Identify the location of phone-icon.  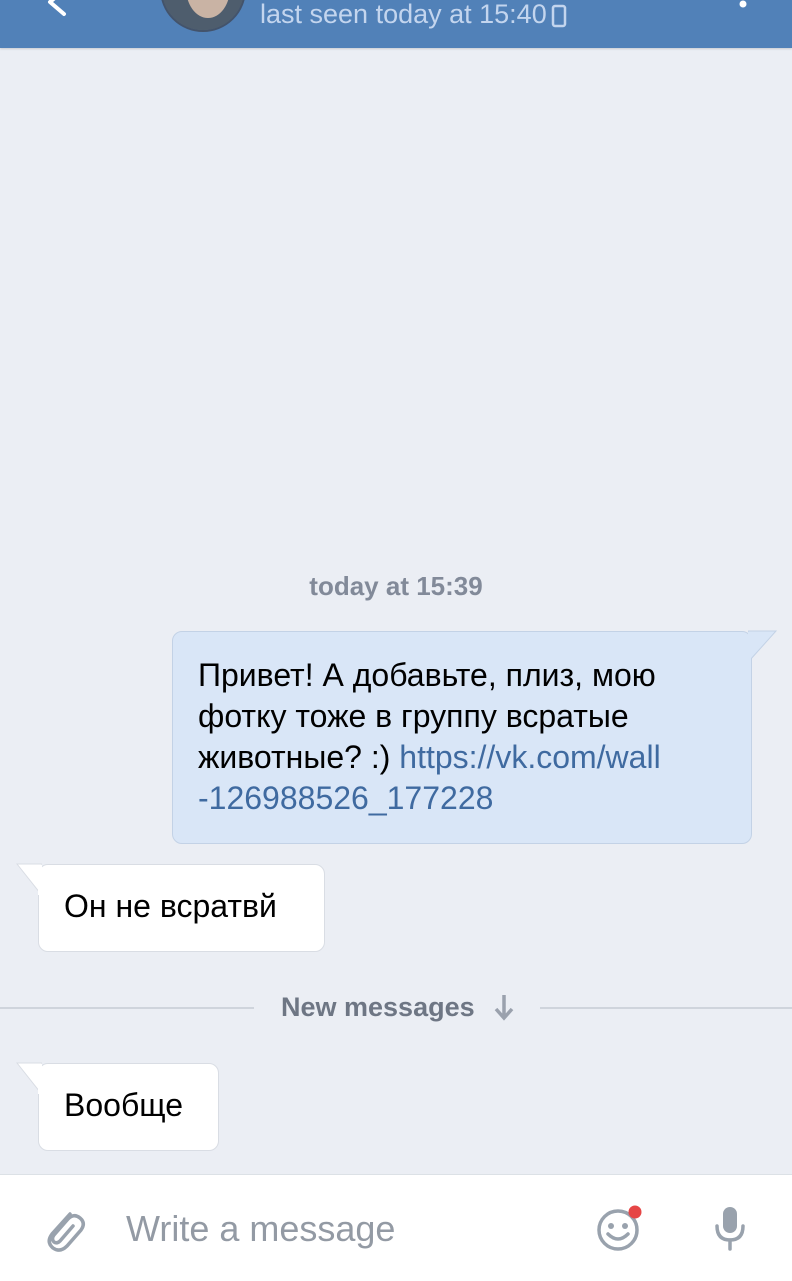
(558, 16).